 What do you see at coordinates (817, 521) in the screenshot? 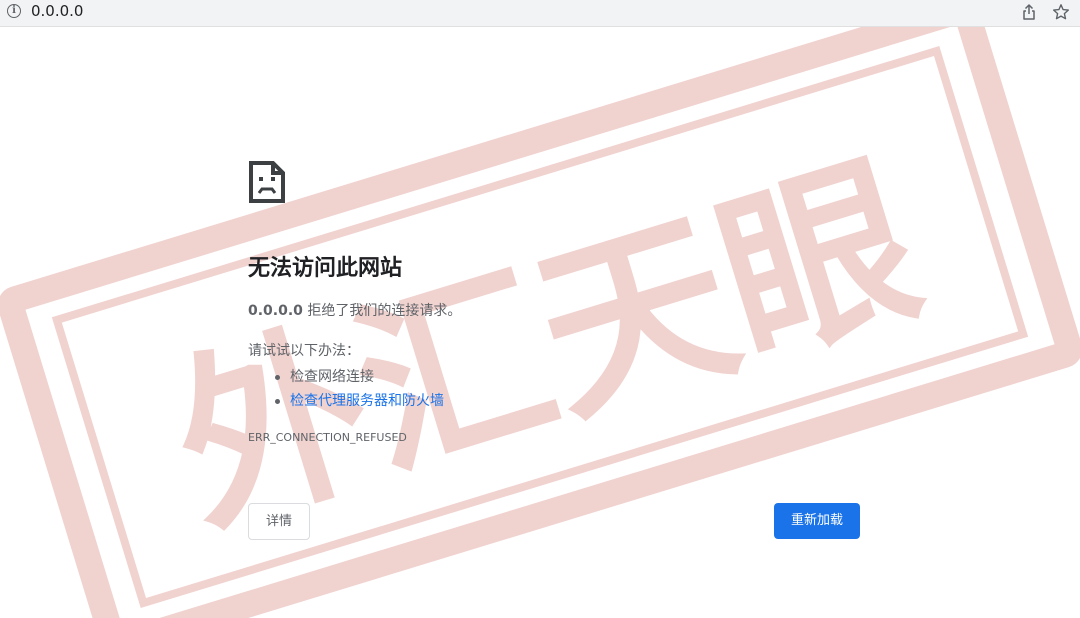
I see `reload-button: 重新加载` at bounding box center [817, 521].